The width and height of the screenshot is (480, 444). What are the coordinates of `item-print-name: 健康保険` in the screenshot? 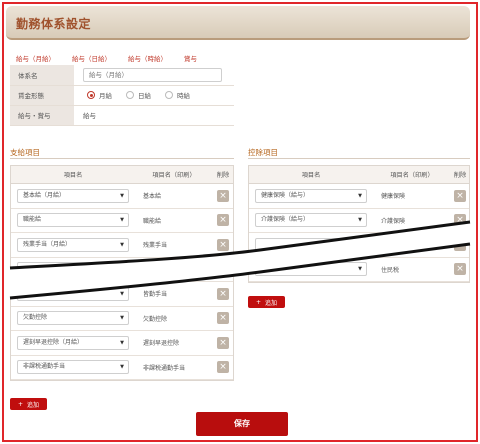 It's located at (393, 197).